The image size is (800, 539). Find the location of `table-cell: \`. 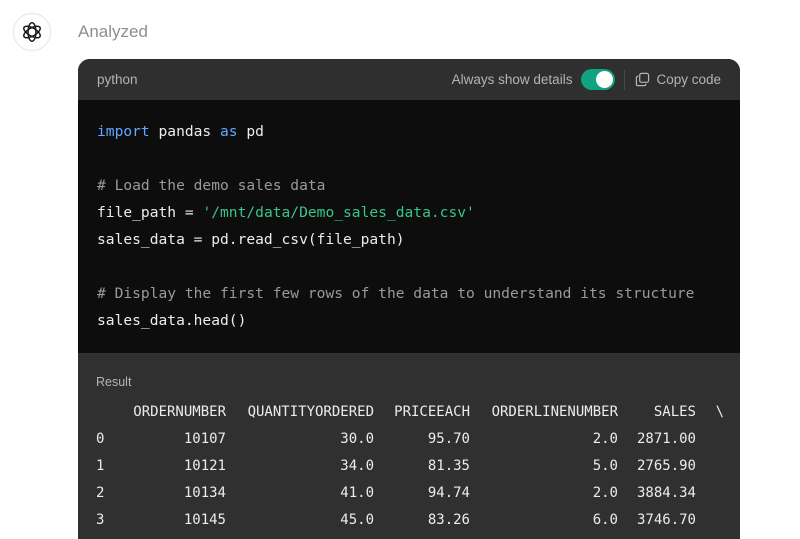

table-cell: \ is located at coordinates (719, 412).